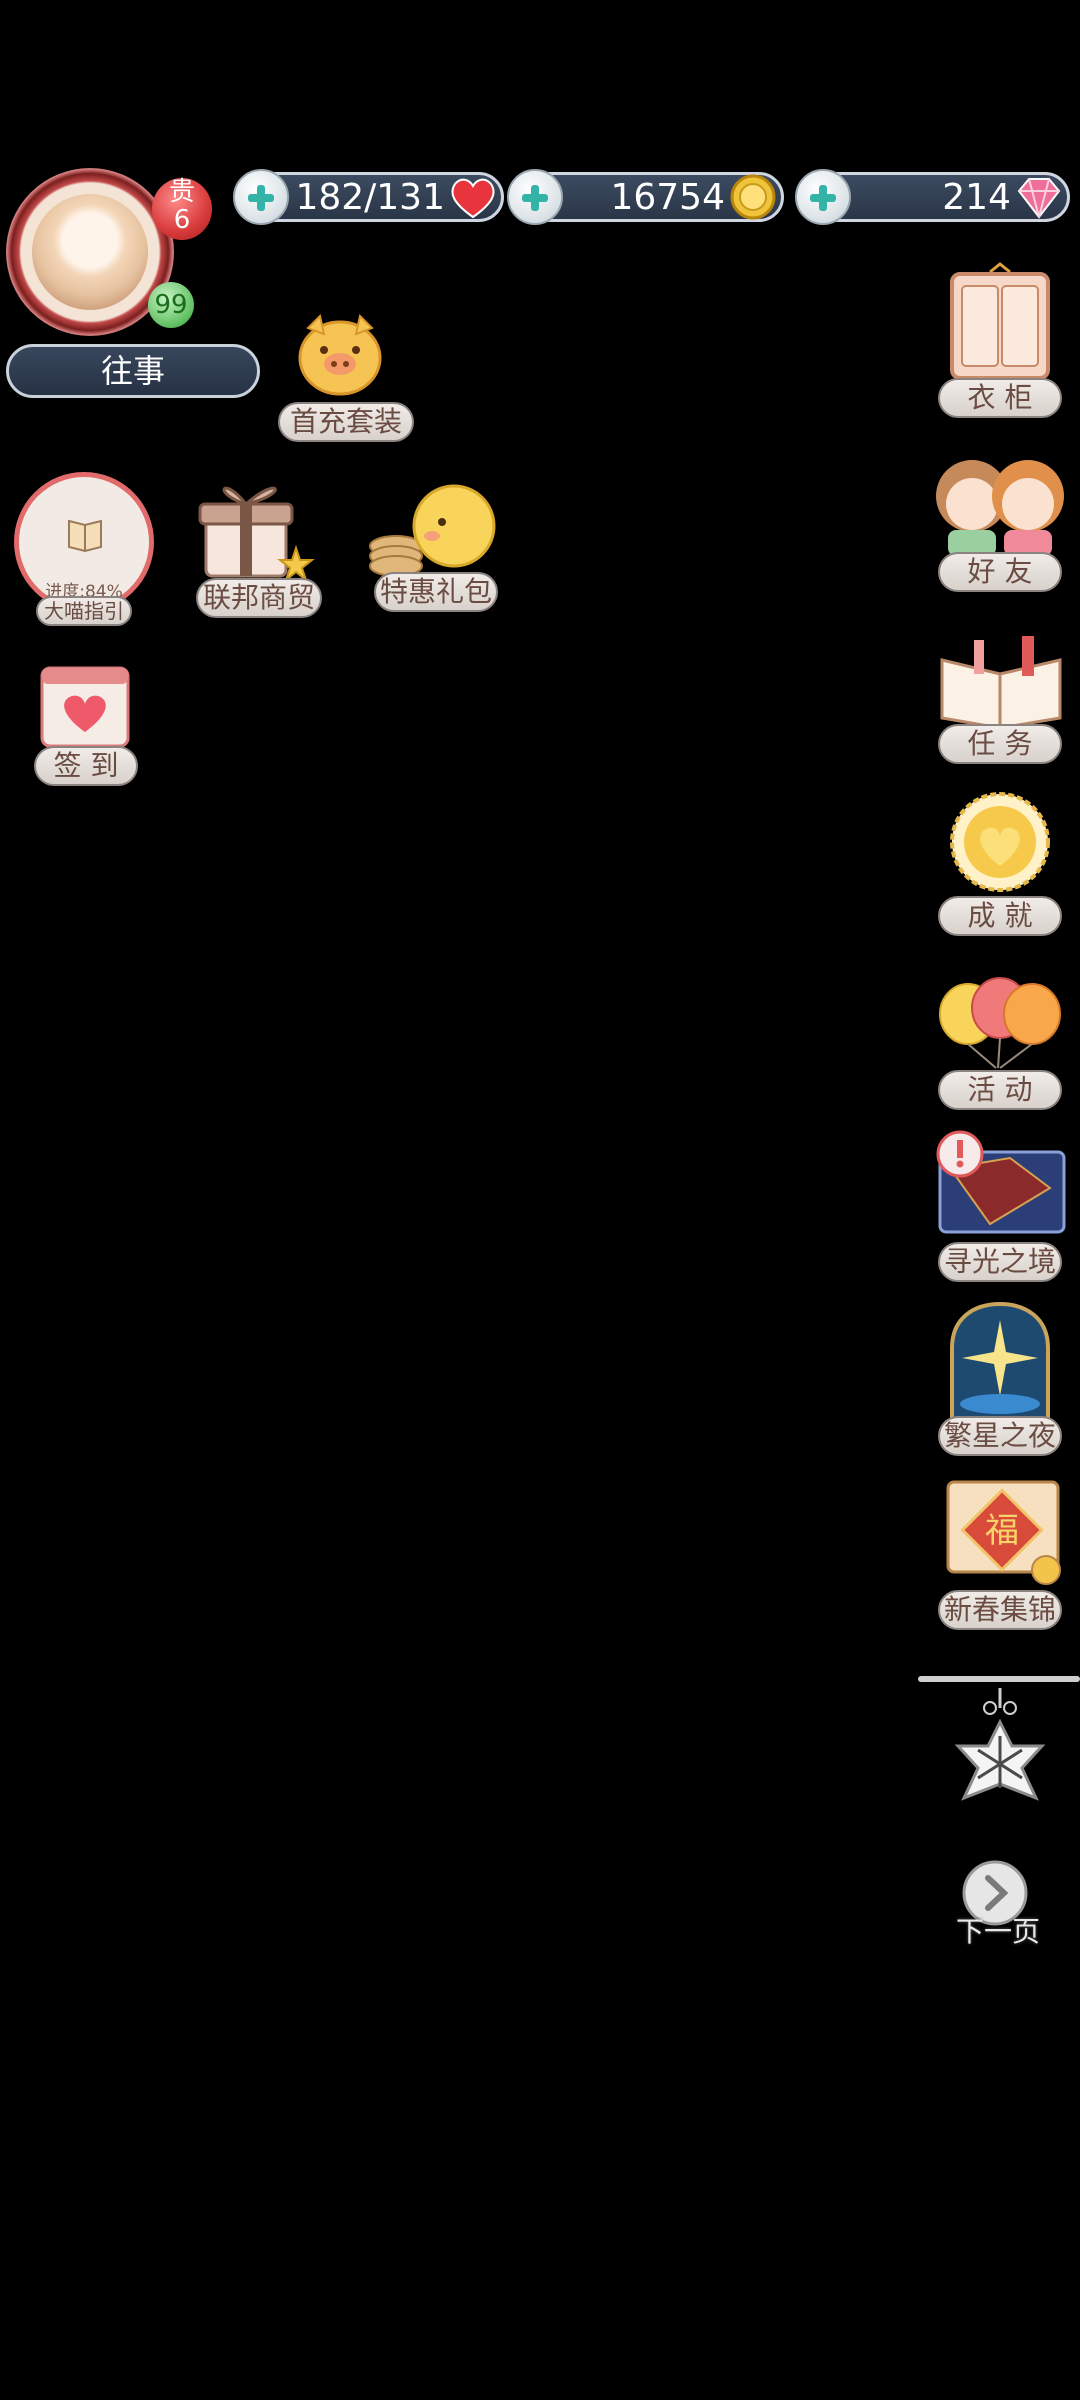  What do you see at coordinates (1000, 844) in the screenshot?
I see `achievement-medal-icon` at bounding box center [1000, 844].